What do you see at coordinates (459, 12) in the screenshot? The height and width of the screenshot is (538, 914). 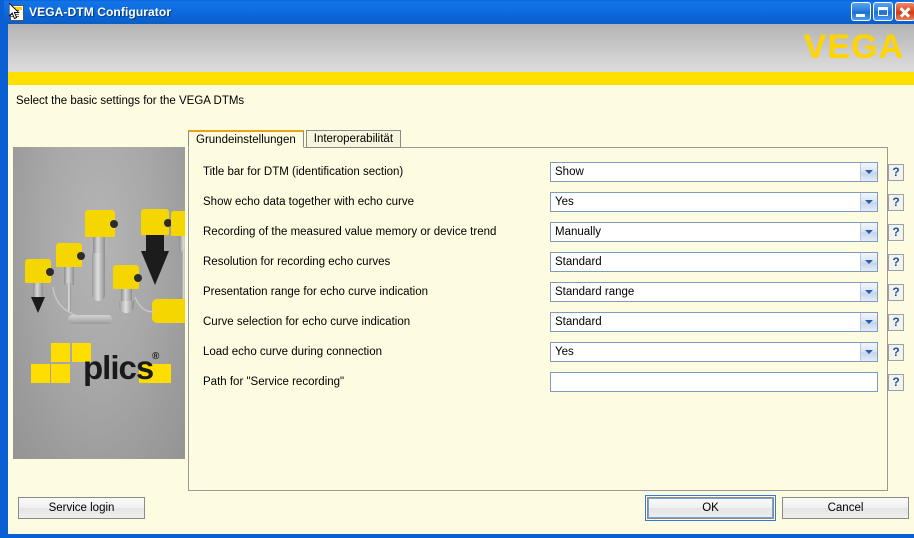 I see `title-bar: VEGA-DTM Configurator` at bounding box center [459, 12].